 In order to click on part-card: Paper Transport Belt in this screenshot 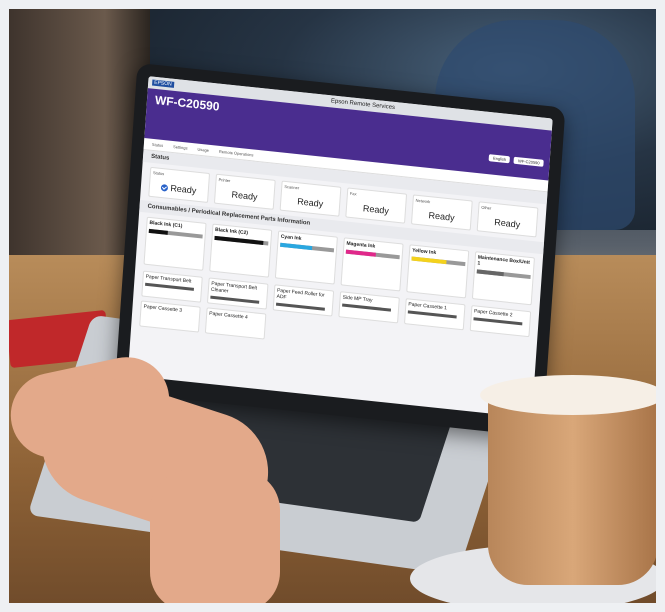, I will do `click(172, 286)`.